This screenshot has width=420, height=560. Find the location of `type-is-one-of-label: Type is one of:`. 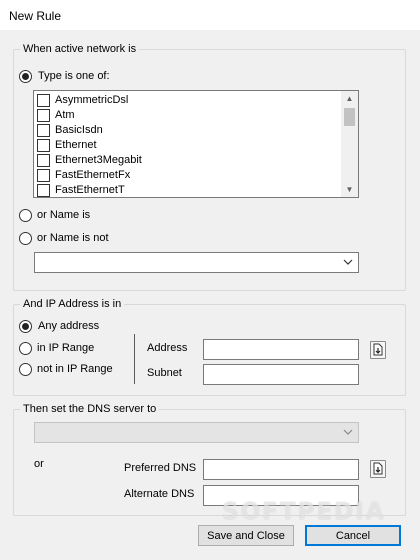

type-is-one-of-label: Type is one of: is located at coordinates (74, 76).